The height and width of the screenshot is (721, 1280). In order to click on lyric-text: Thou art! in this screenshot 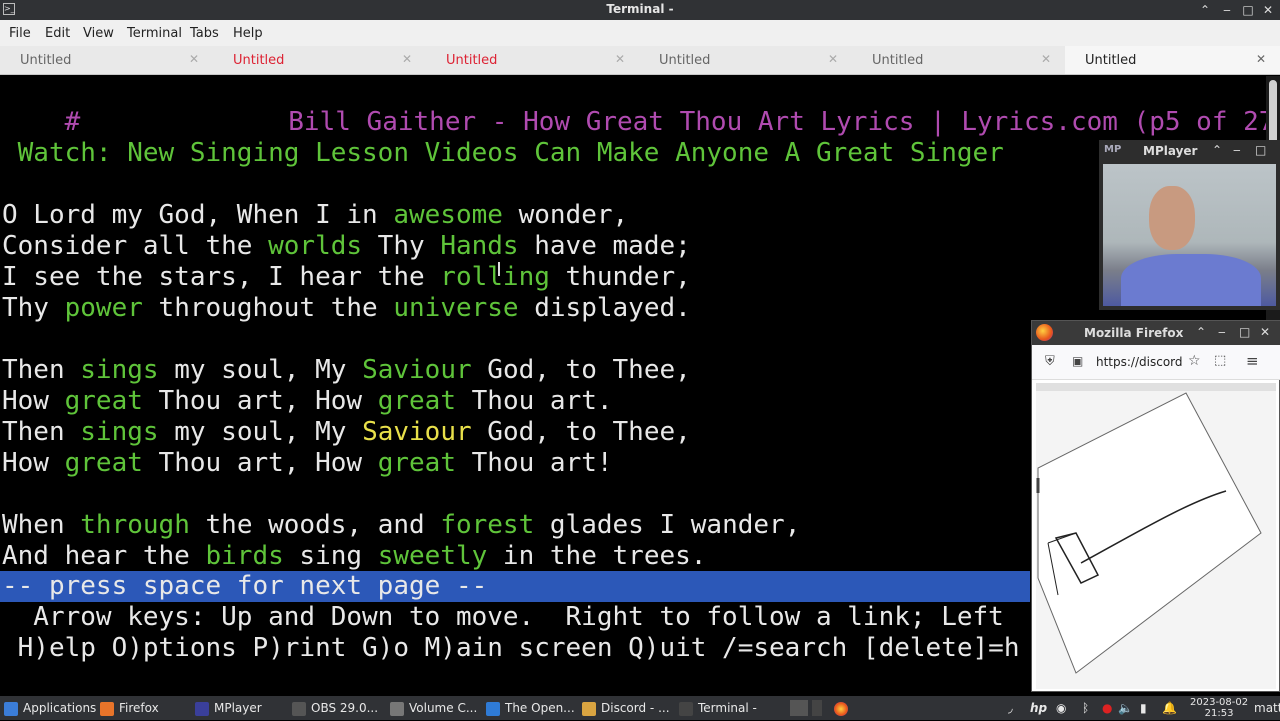, I will do `click(534, 463)`.